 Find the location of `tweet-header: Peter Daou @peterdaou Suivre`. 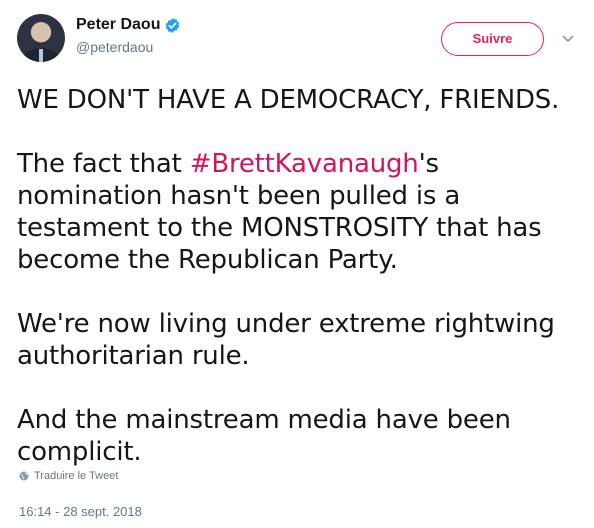

tweet-header: Peter Daou @peterdaou Suivre is located at coordinates (300, 39).